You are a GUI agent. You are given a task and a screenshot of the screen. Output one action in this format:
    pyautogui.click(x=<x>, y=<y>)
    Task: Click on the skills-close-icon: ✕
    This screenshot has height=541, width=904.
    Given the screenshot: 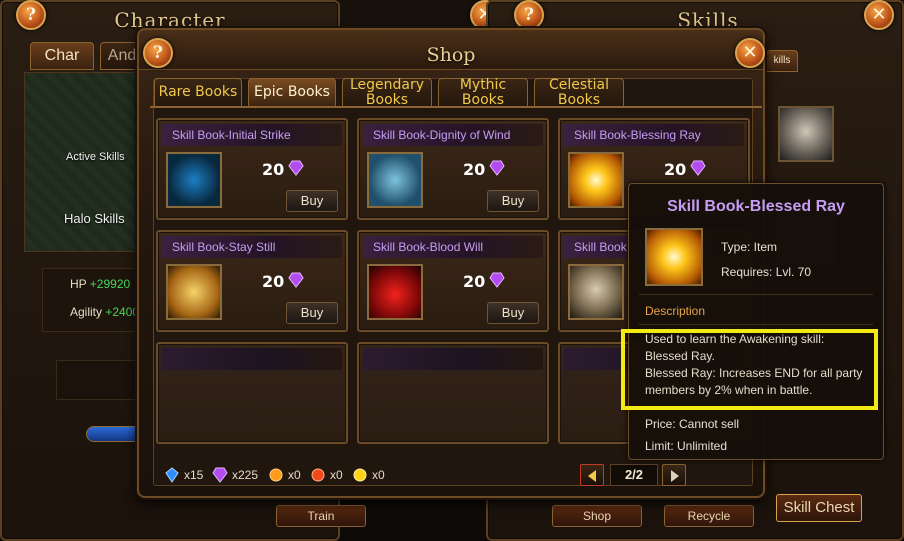 What is the action you would take?
    pyautogui.click(x=879, y=15)
    